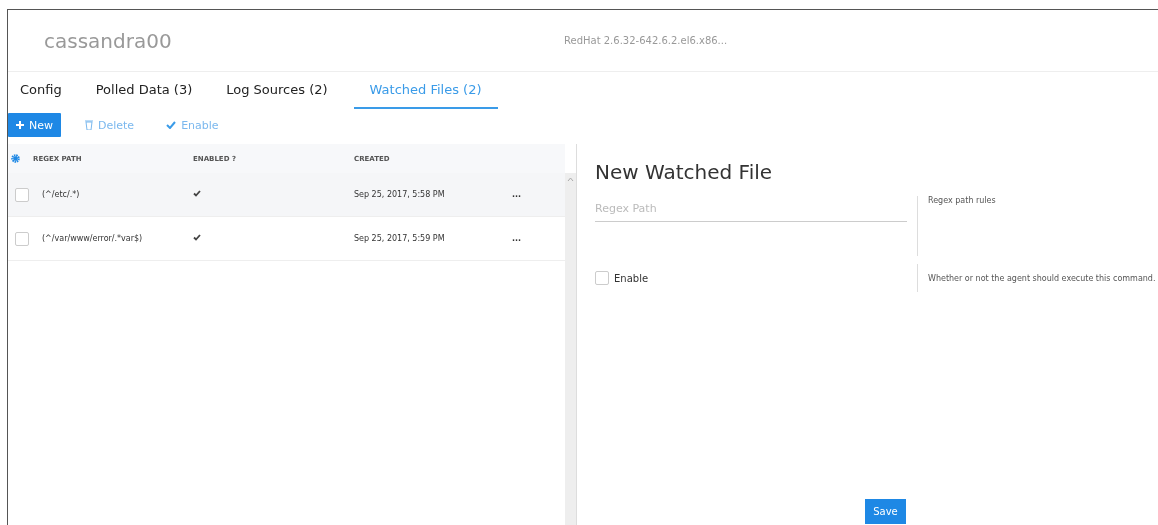 Image resolution: width=1158 pixels, height=525 pixels. I want to click on scrollbar, so click(570, 349).